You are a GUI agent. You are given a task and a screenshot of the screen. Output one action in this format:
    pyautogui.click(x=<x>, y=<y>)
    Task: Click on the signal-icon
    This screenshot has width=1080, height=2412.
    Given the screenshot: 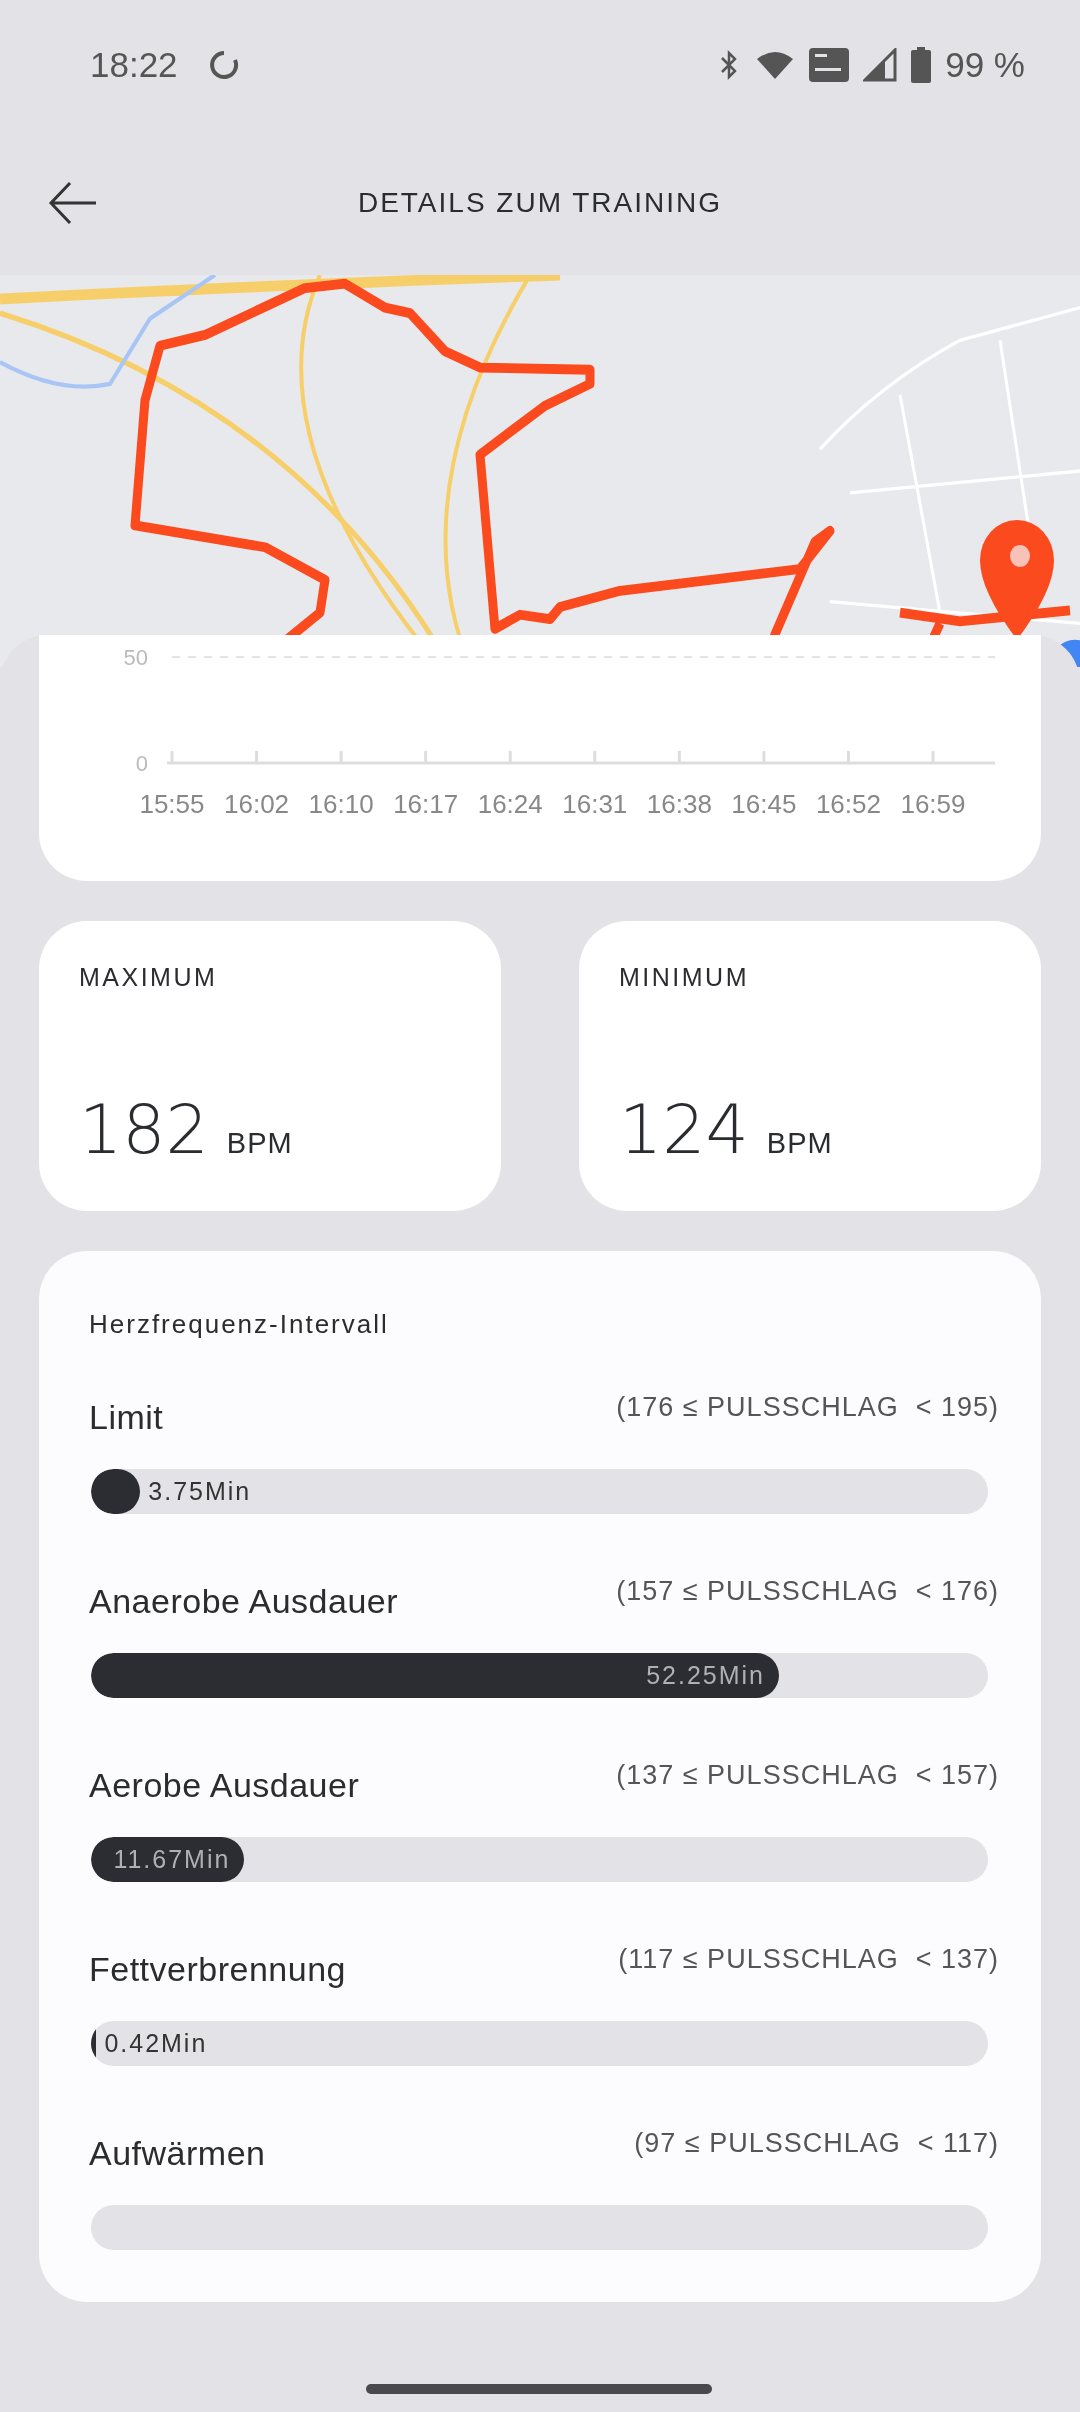 What is the action you would take?
    pyautogui.click(x=880, y=65)
    